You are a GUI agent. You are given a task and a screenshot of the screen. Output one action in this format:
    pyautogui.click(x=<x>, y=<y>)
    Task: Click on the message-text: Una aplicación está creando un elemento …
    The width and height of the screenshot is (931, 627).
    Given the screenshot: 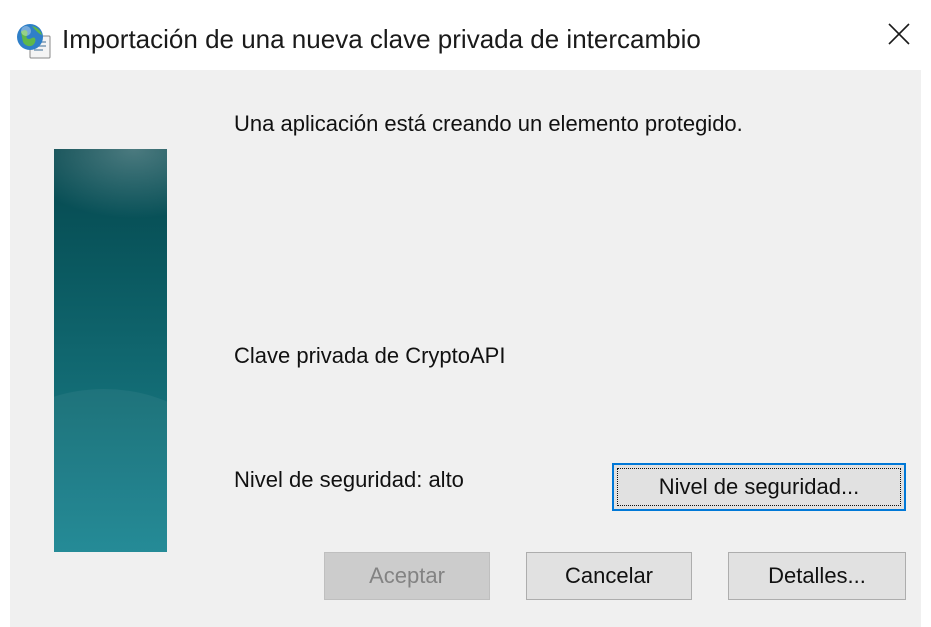 What is the action you would take?
    pyautogui.click(x=488, y=123)
    